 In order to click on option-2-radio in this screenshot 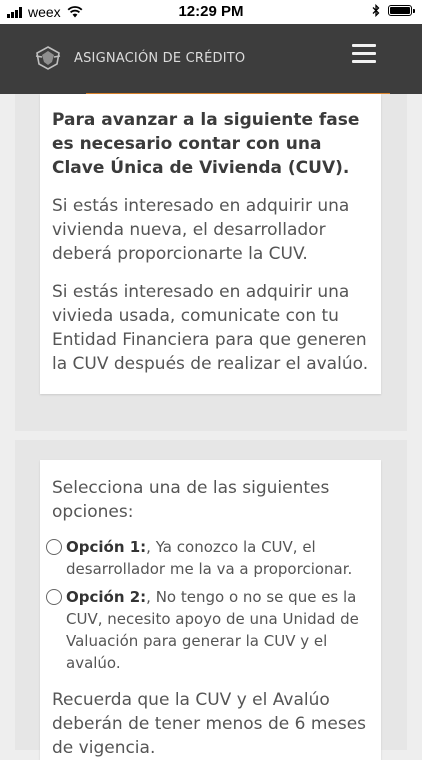, I will do `click(54, 597)`.